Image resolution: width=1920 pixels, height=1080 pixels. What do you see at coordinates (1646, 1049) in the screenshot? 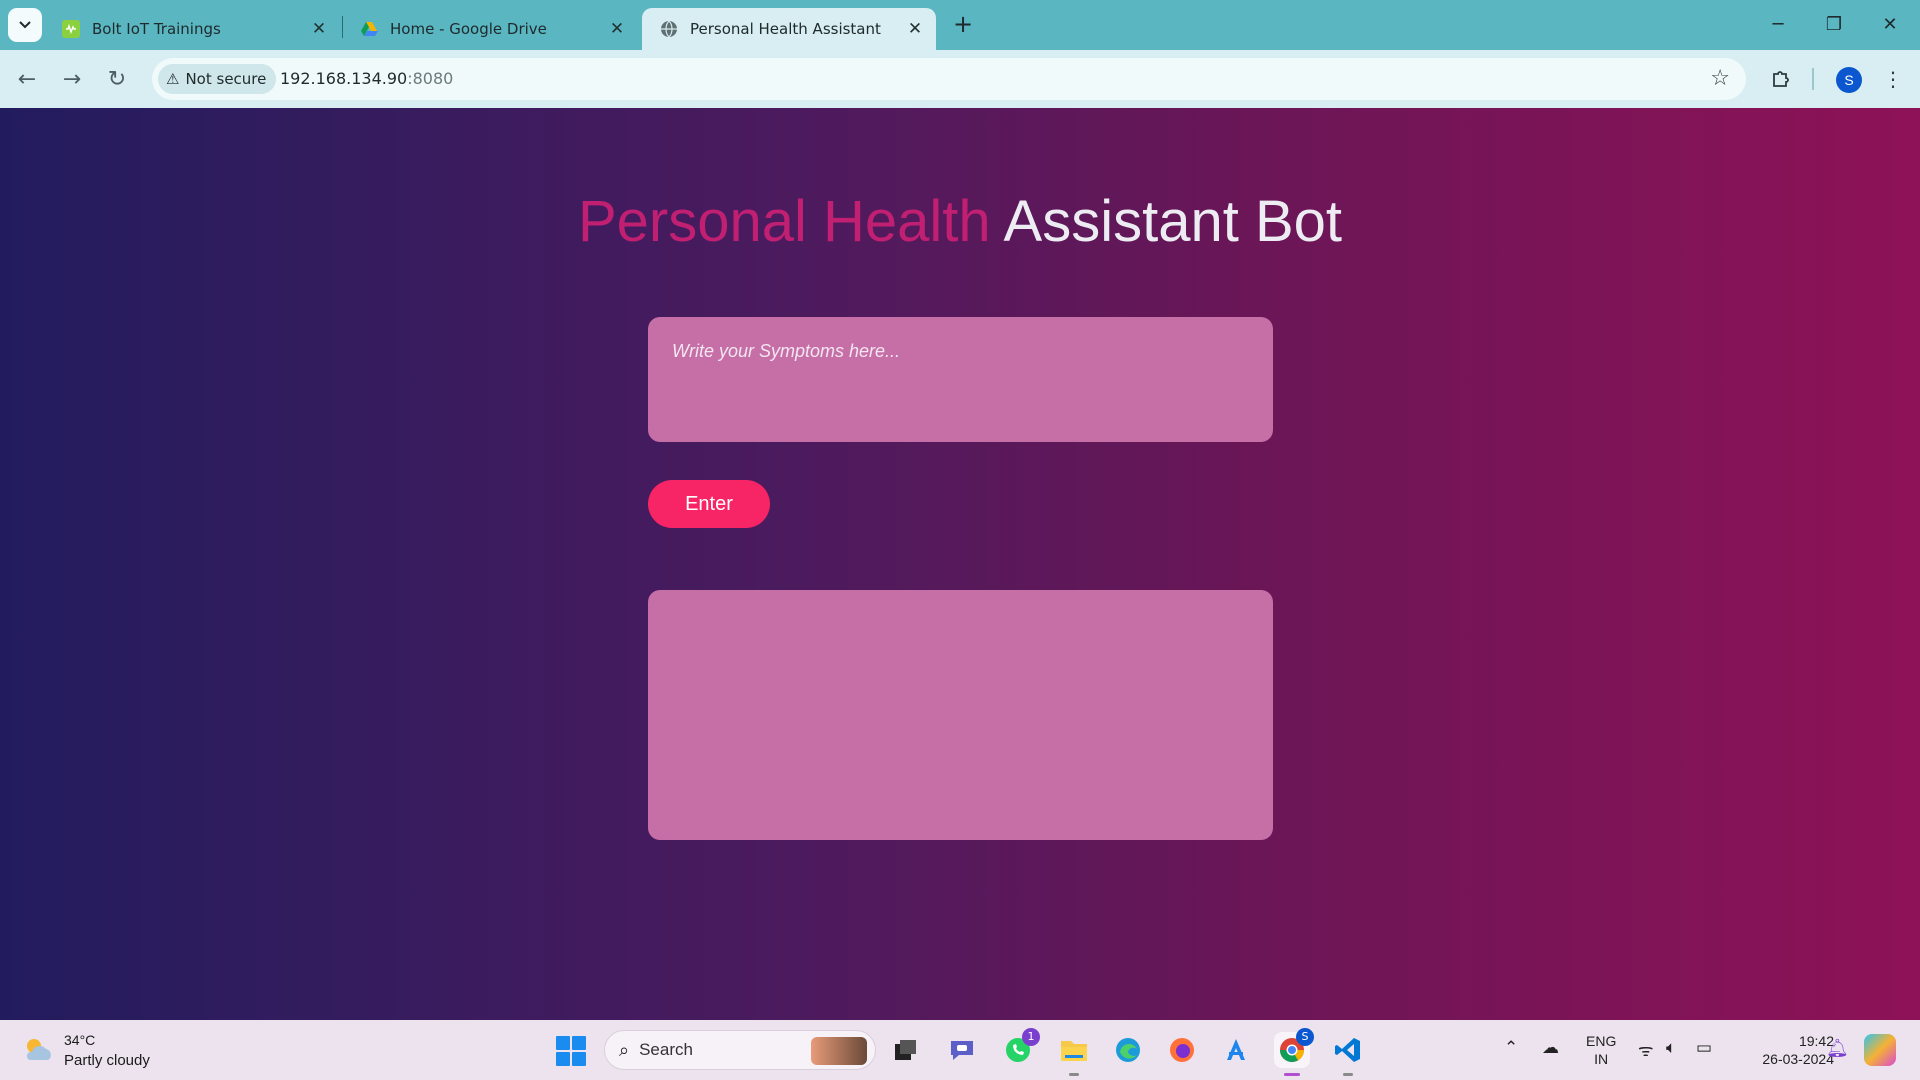
I see `wifi-icon: ᯤ` at bounding box center [1646, 1049].